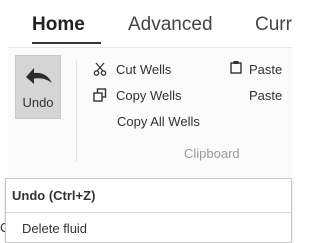  I want to click on tab-home: Home, so click(58, 25).